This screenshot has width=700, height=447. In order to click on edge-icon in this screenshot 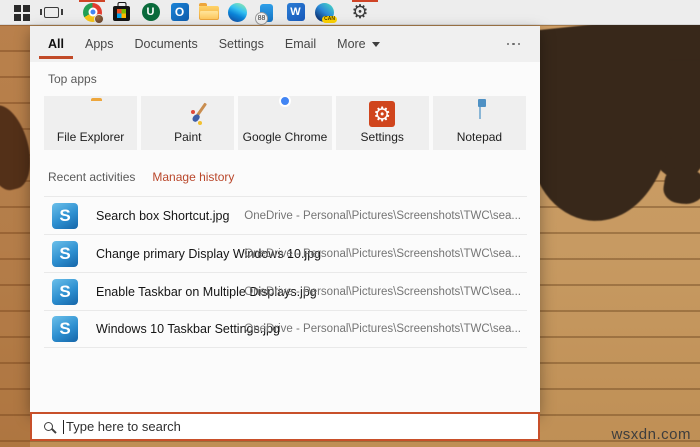, I will do `click(237, 12)`.